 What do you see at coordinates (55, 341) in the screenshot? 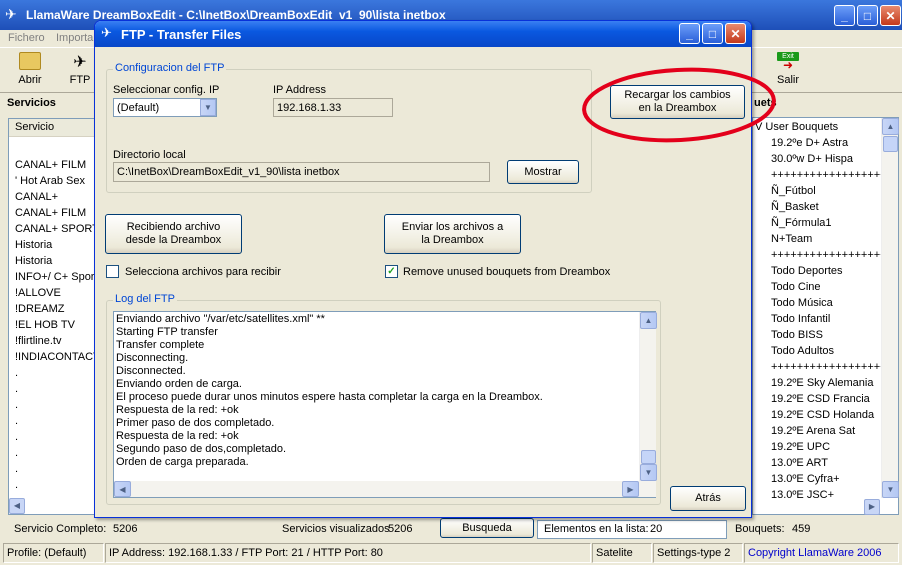
I see `list-item: !flirtline.tv` at bounding box center [55, 341].